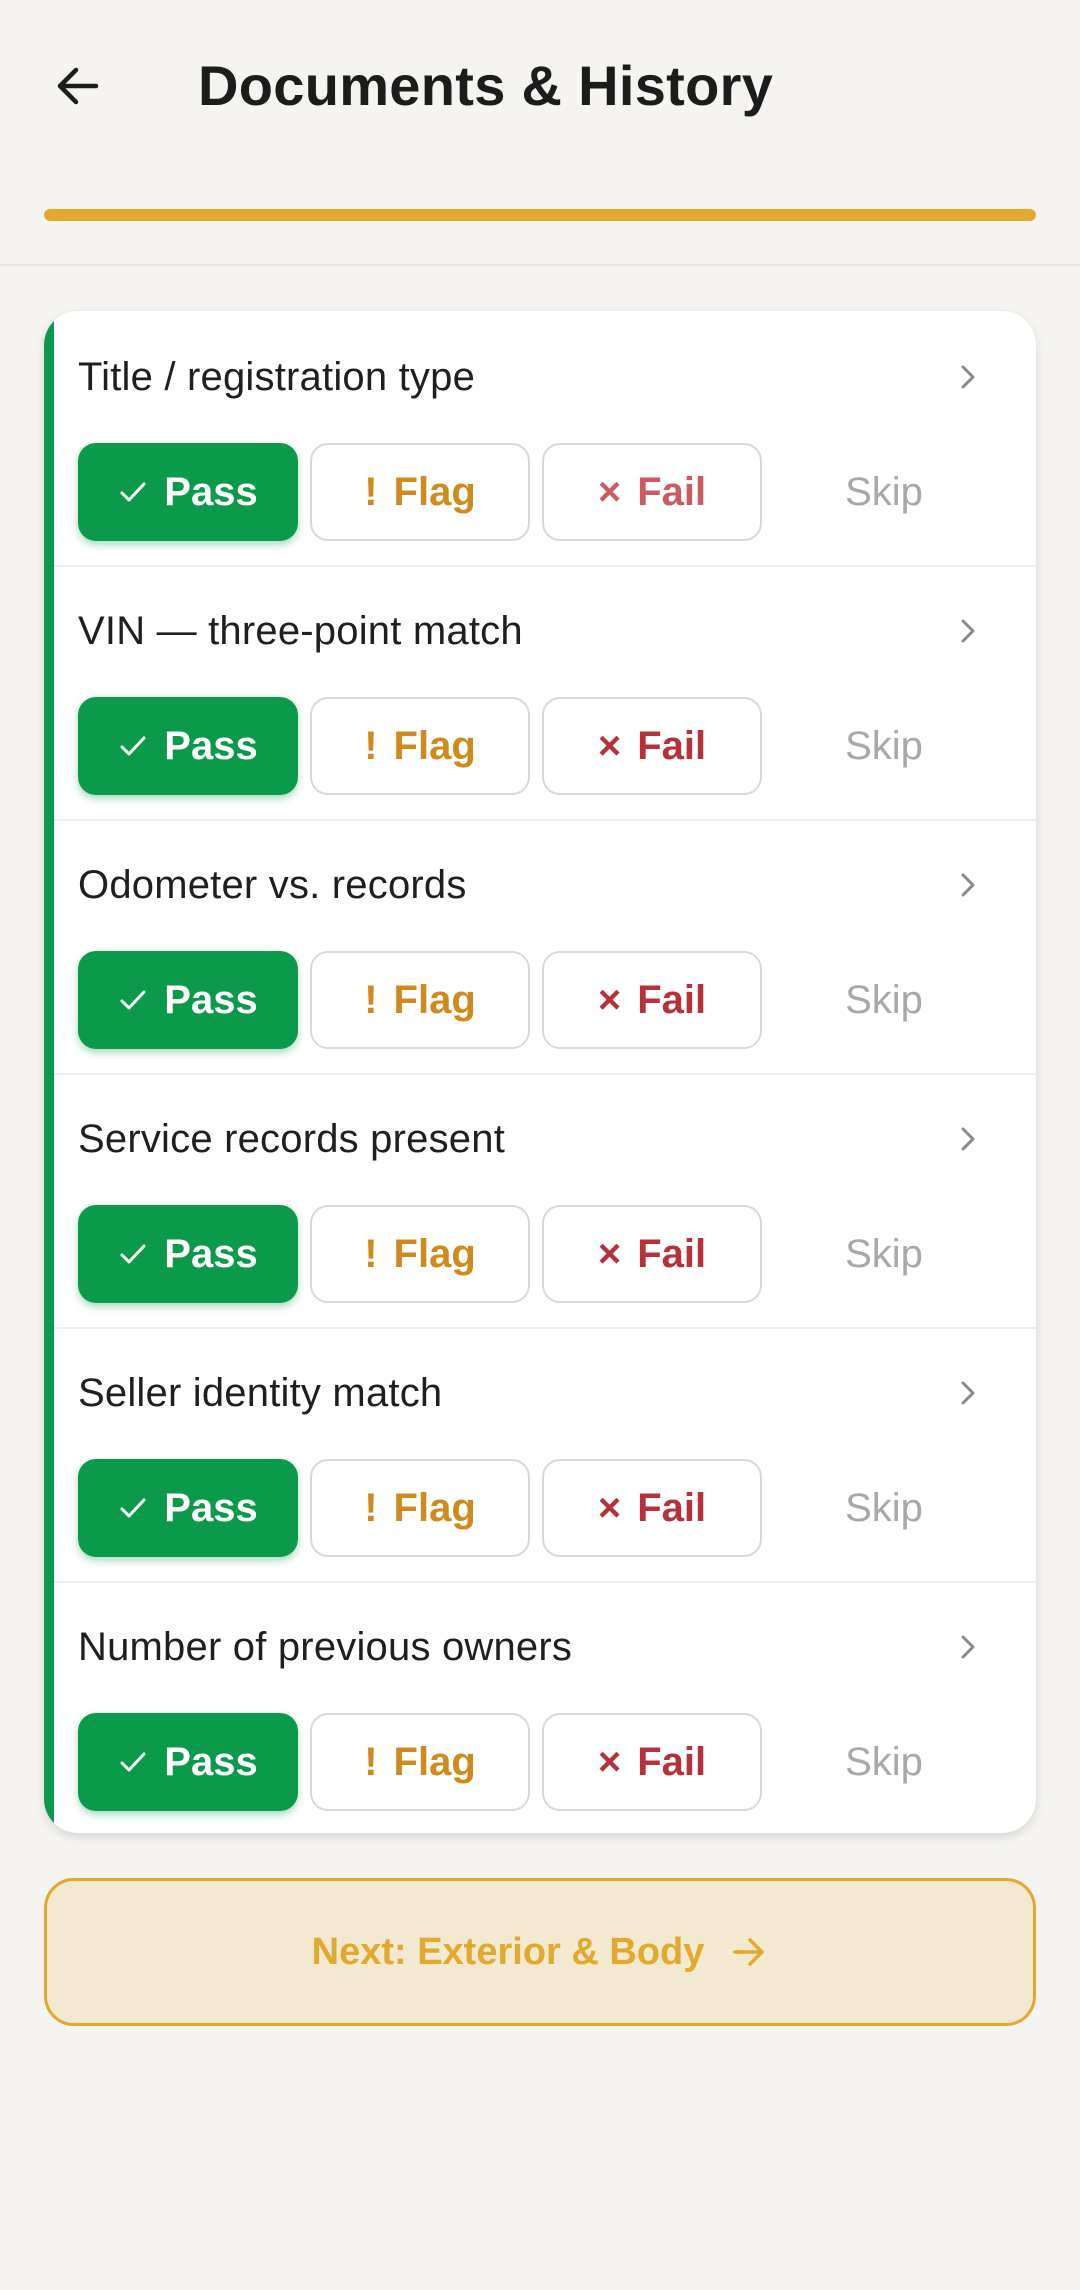 Image resolution: width=1080 pixels, height=2290 pixels. I want to click on next-section-label: Next: Exterior & Body, so click(508, 1951).